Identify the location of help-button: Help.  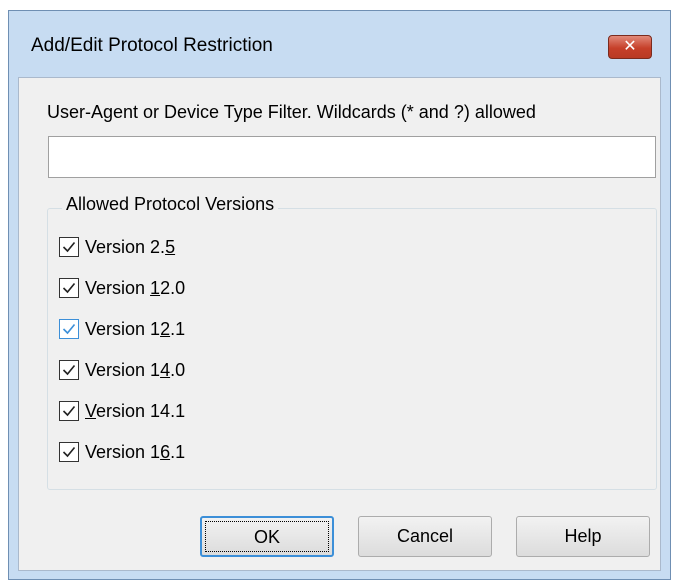
(583, 536).